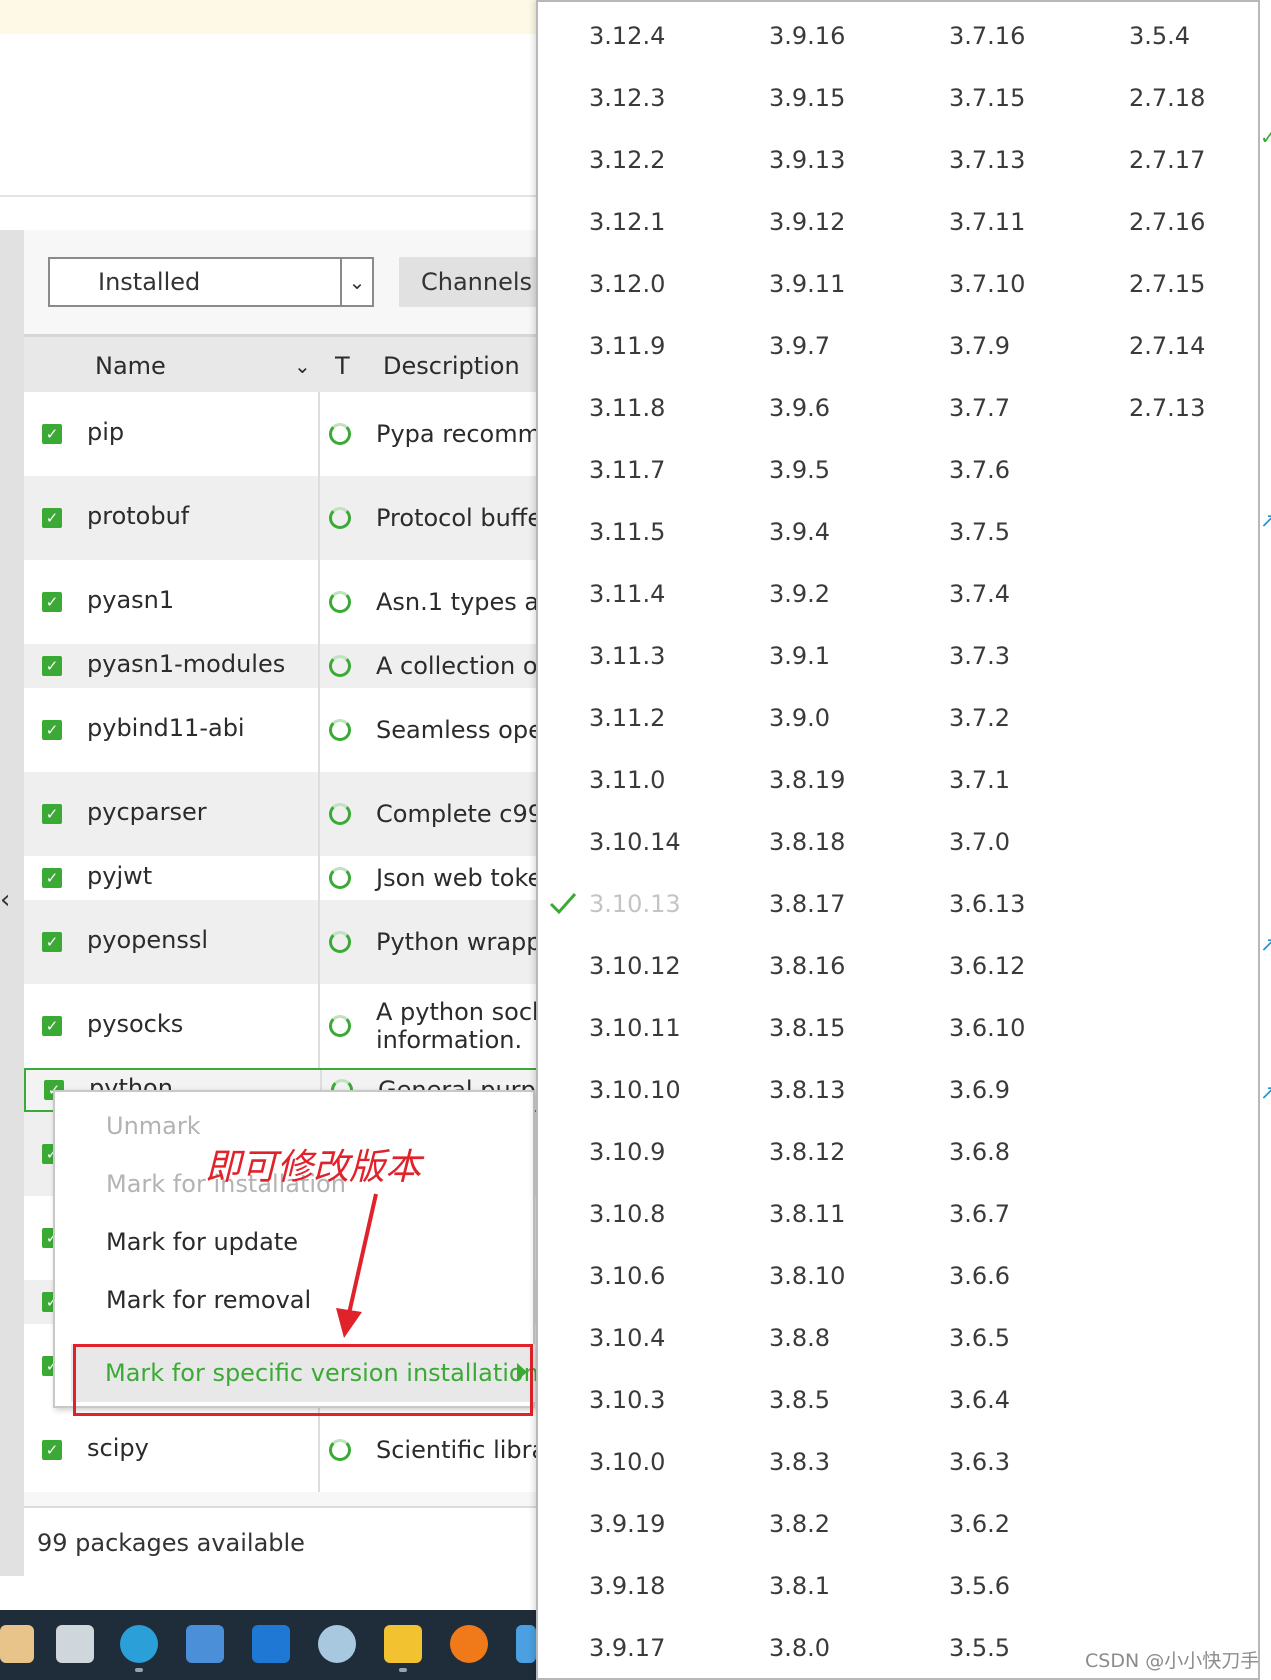 The width and height of the screenshot is (1271, 1680). Describe the element at coordinates (627, 780) in the screenshot. I see `version-option: 3.11.0` at that location.